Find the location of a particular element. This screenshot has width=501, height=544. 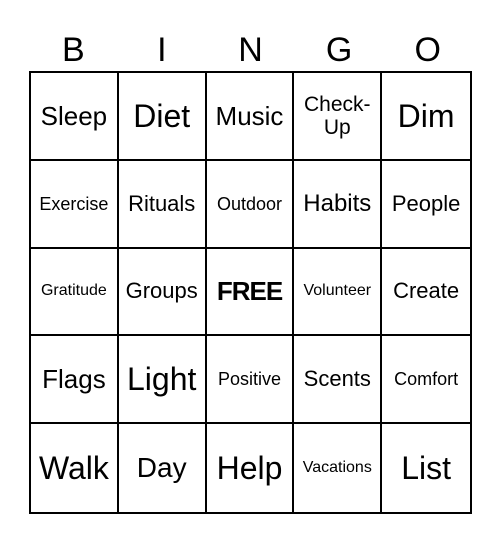

bingo-cell: Gratitude is located at coordinates (75, 292).